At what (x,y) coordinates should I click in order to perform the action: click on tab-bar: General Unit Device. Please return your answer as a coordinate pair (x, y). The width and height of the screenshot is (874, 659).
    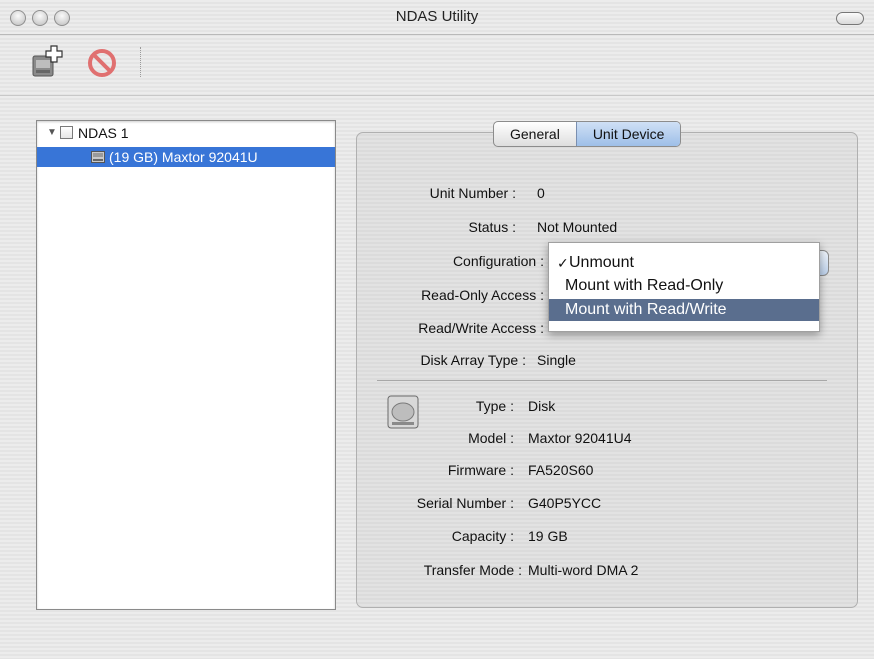
    Looking at the image, I should click on (587, 134).